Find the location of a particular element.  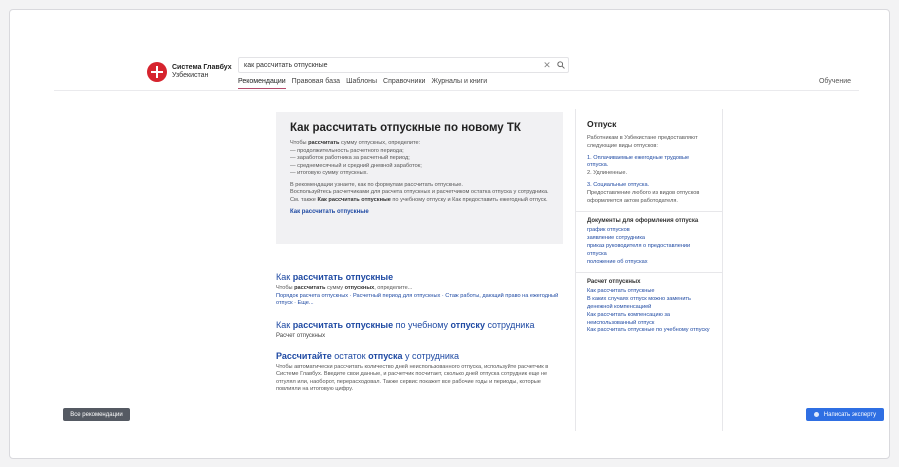

doc-link: положение об отпусках is located at coordinates (649, 263).